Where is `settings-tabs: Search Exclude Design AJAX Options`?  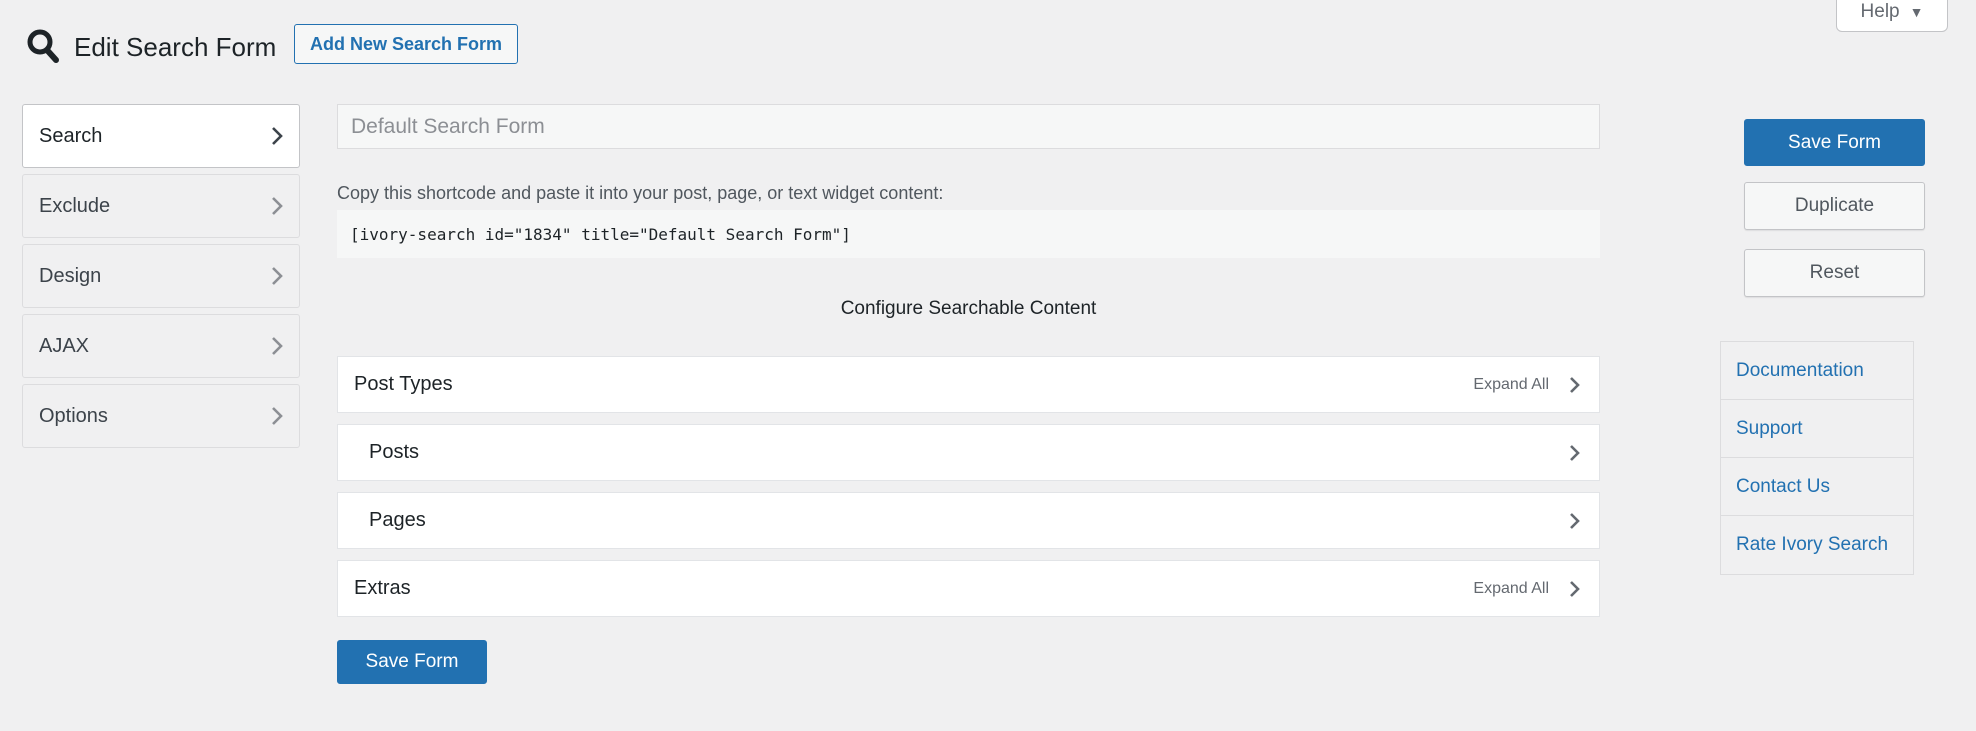 settings-tabs: Search Exclude Design AJAX Options is located at coordinates (161, 279).